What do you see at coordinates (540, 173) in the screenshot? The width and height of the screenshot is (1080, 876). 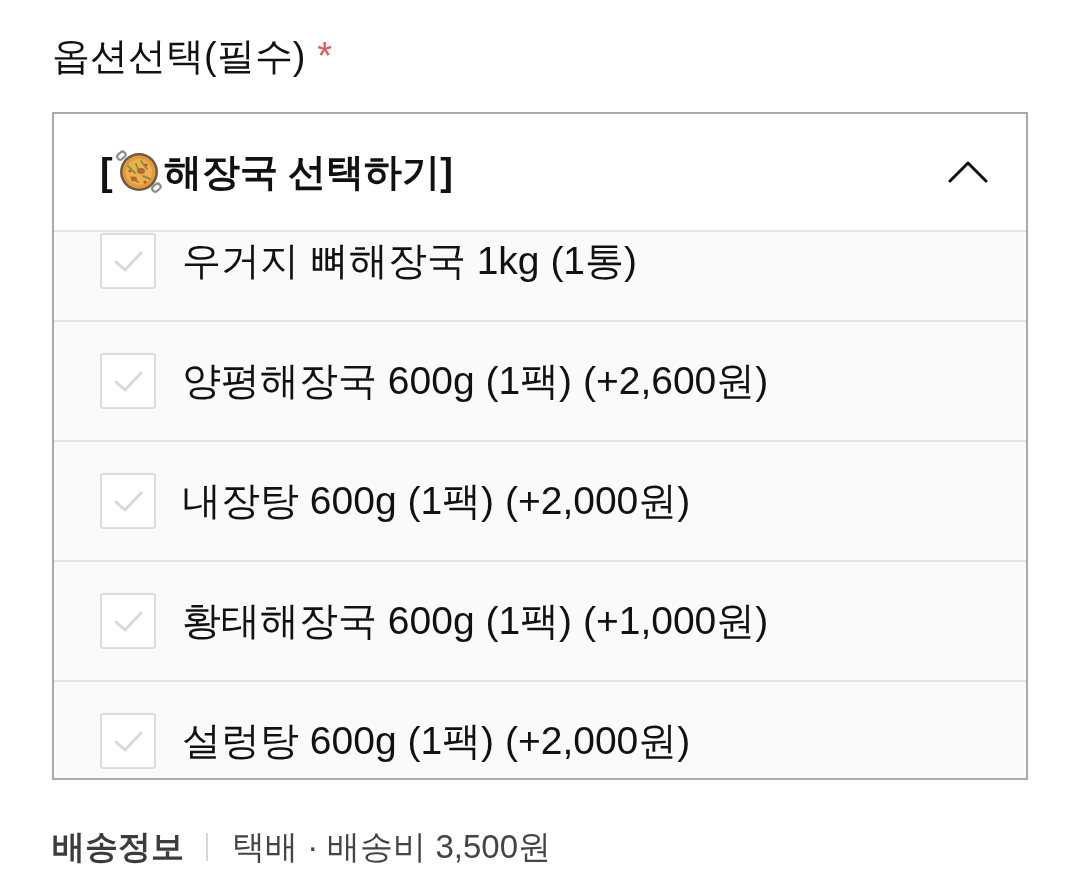 I see `option-dropdown-toggle: [ 해장국 선택하기]` at bounding box center [540, 173].